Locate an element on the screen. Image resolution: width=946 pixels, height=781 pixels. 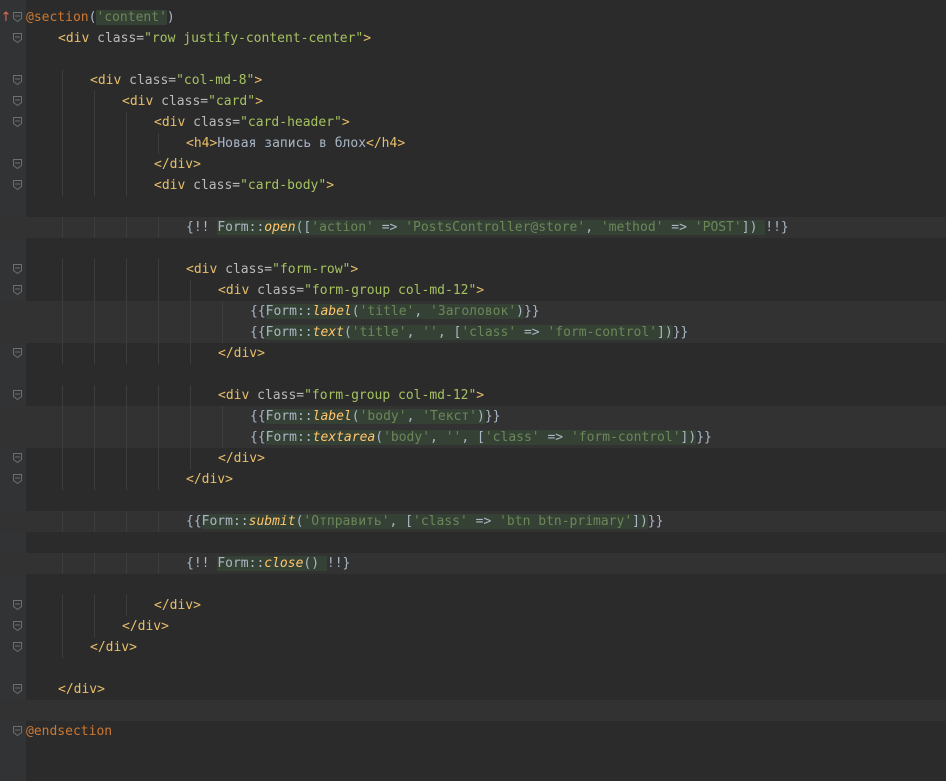
code-token: close is located at coordinates (284, 563).